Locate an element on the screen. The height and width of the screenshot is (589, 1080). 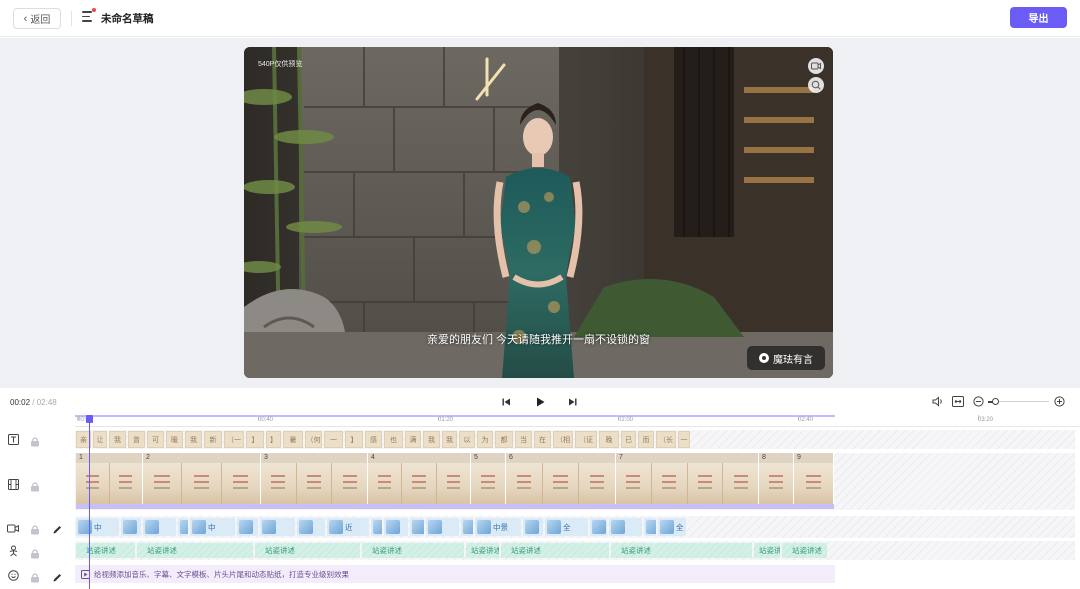
text-segment: 暖 is located at coordinates (174, 439).